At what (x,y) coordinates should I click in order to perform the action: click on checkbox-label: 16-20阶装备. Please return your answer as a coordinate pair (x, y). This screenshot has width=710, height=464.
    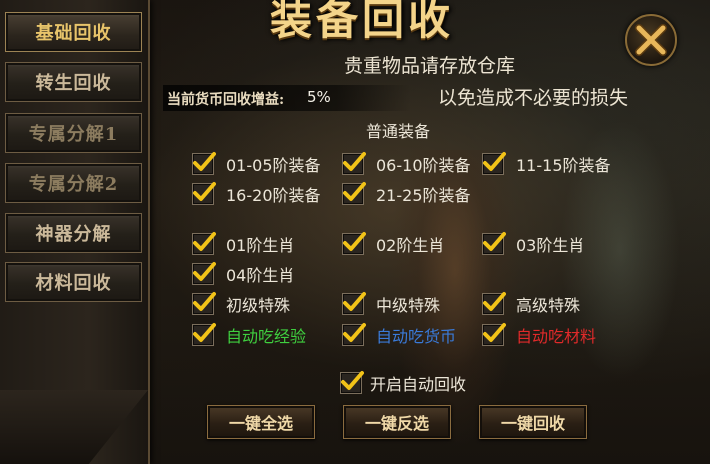
    Looking at the image, I should click on (273, 195).